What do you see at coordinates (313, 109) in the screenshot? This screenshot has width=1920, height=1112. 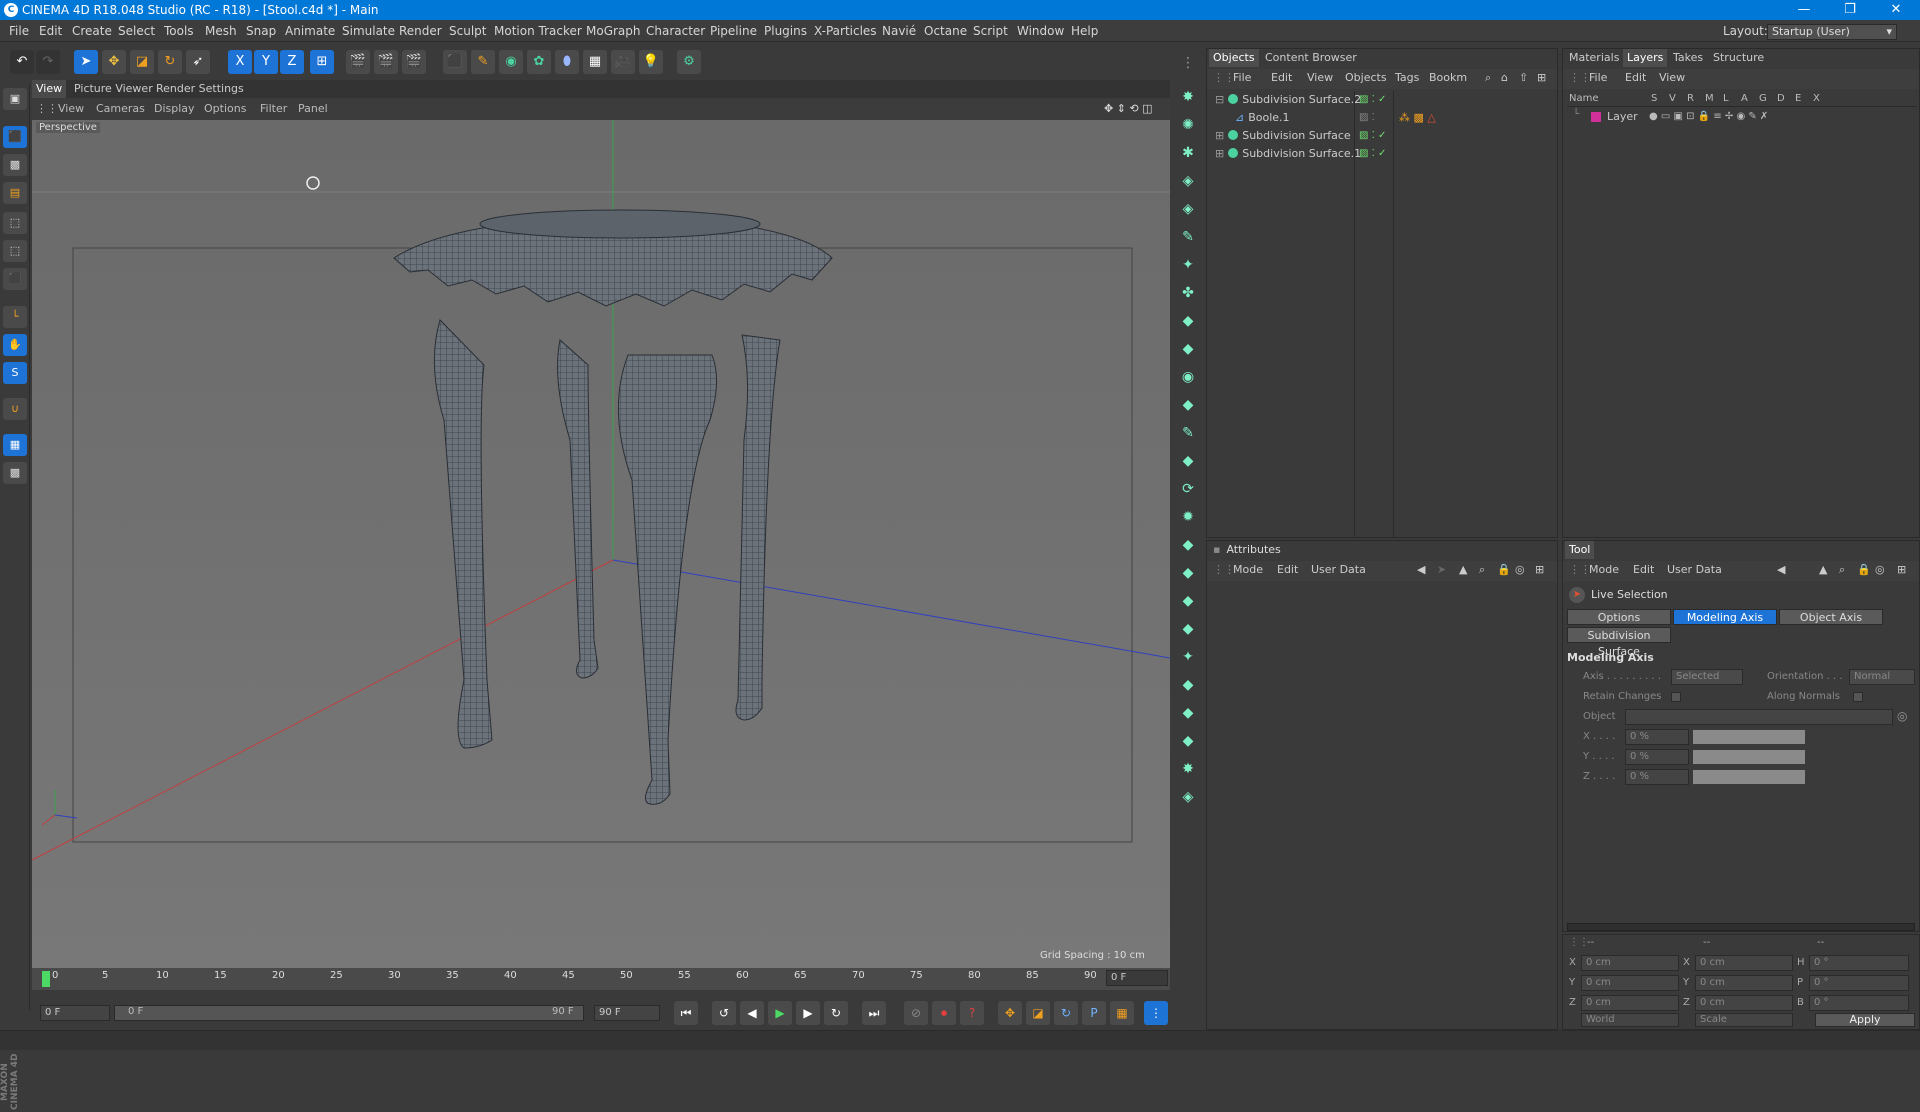 I see `viewport-menu-panel: Panel` at bounding box center [313, 109].